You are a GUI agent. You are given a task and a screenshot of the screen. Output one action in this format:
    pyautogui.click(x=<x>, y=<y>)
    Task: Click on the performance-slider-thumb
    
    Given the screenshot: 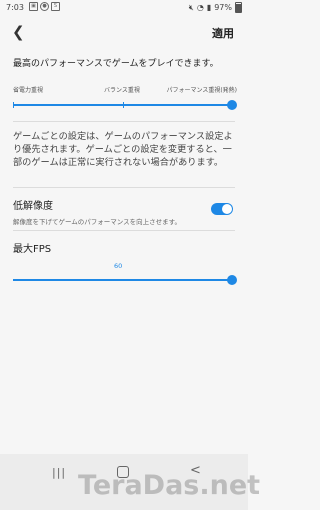 What is the action you would take?
    pyautogui.click(x=232, y=105)
    